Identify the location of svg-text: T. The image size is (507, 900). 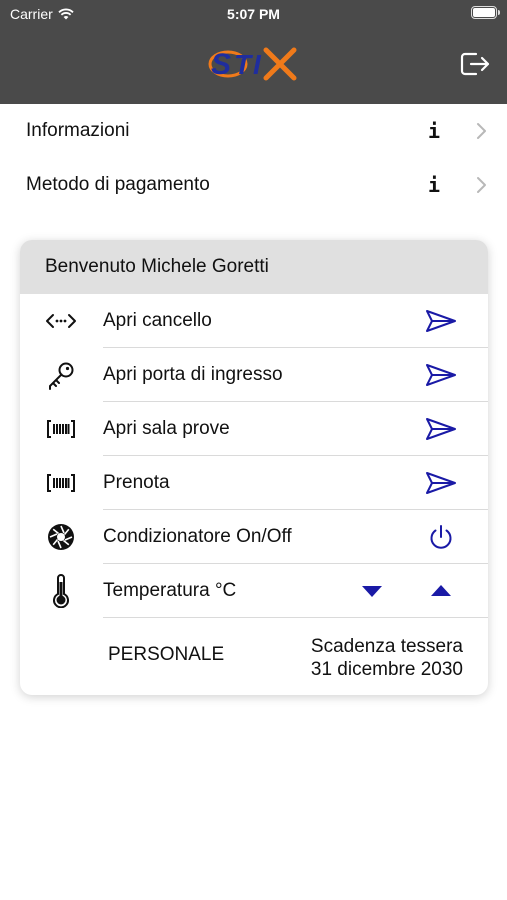
(244, 64).